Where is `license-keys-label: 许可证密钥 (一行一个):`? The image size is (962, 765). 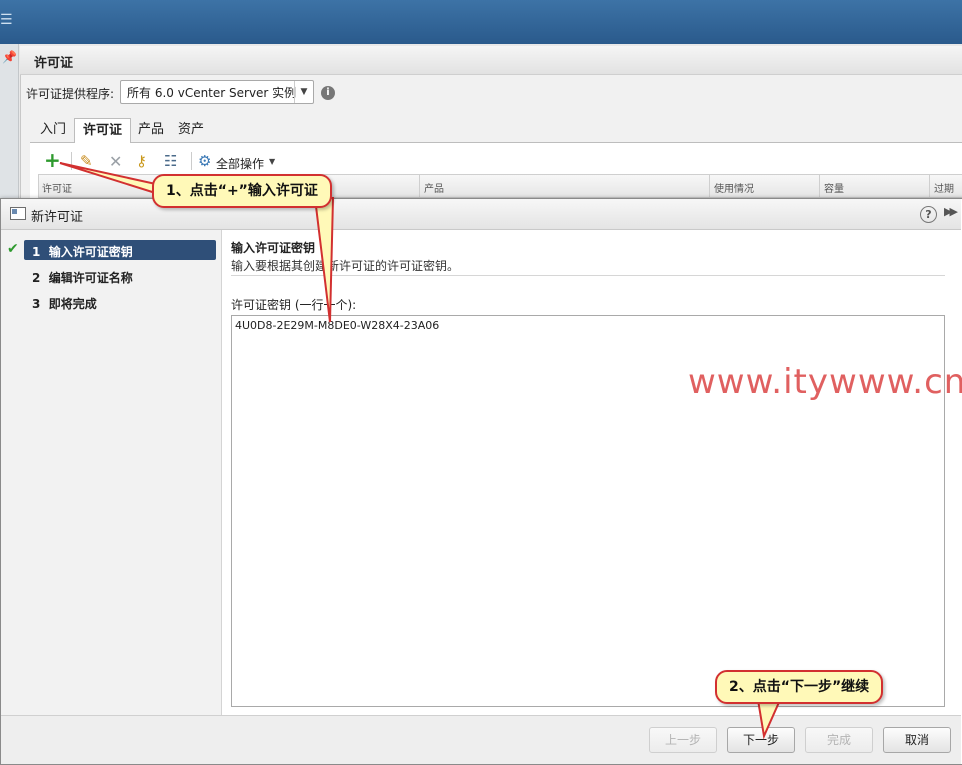 license-keys-label: 许可证密钥 (一行一个): is located at coordinates (294, 305).